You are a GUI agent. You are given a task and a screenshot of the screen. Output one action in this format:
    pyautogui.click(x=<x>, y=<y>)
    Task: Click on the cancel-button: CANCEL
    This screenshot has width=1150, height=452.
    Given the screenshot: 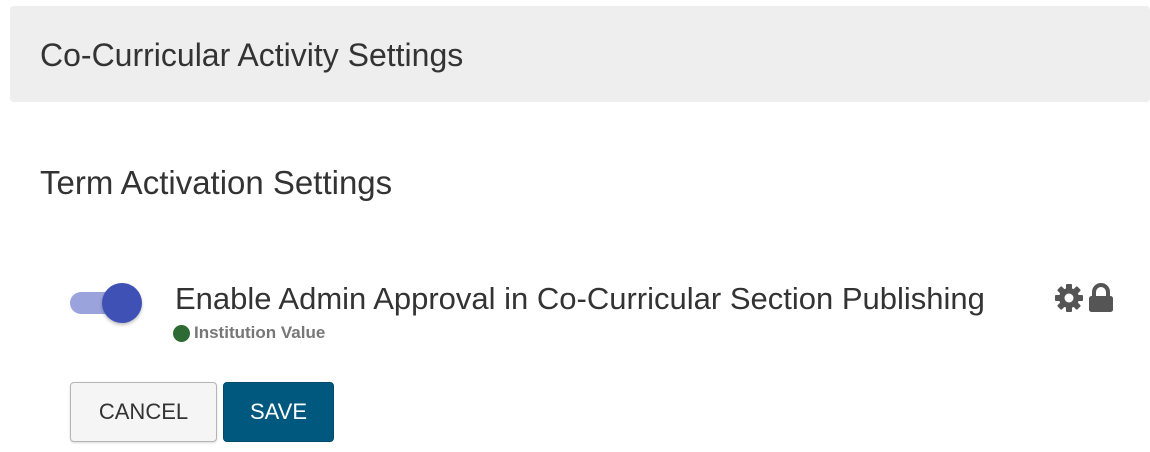 What is the action you would take?
    pyautogui.click(x=143, y=412)
    